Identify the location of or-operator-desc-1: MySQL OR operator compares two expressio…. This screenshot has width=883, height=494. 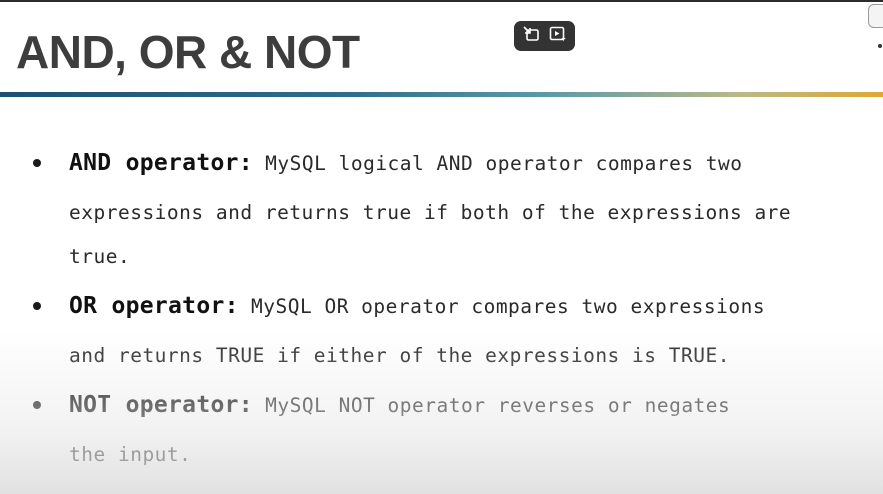
(502, 306).